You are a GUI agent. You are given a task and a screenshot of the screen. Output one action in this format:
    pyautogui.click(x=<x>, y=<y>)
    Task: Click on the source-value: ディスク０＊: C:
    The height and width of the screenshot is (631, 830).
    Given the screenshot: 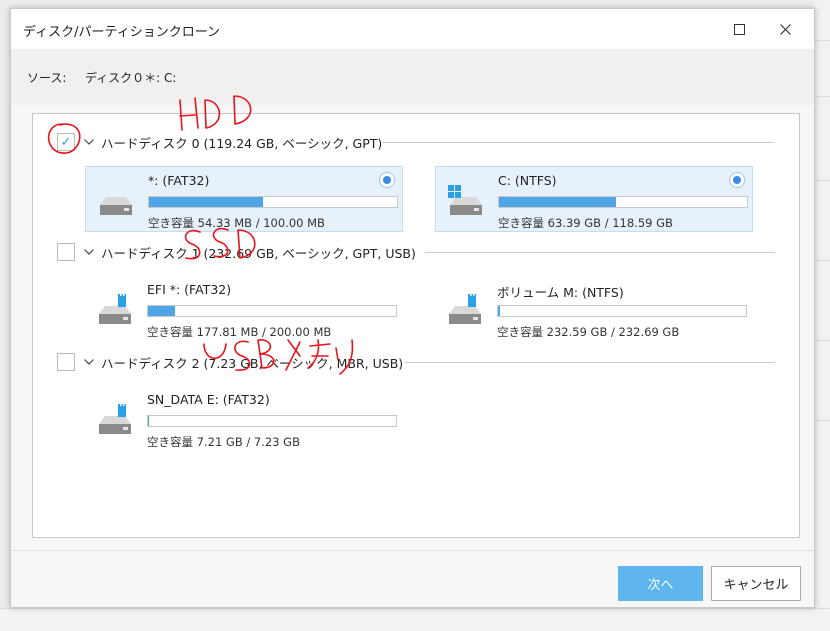 What is the action you would take?
    pyautogui.click(x=131, y=78)
    